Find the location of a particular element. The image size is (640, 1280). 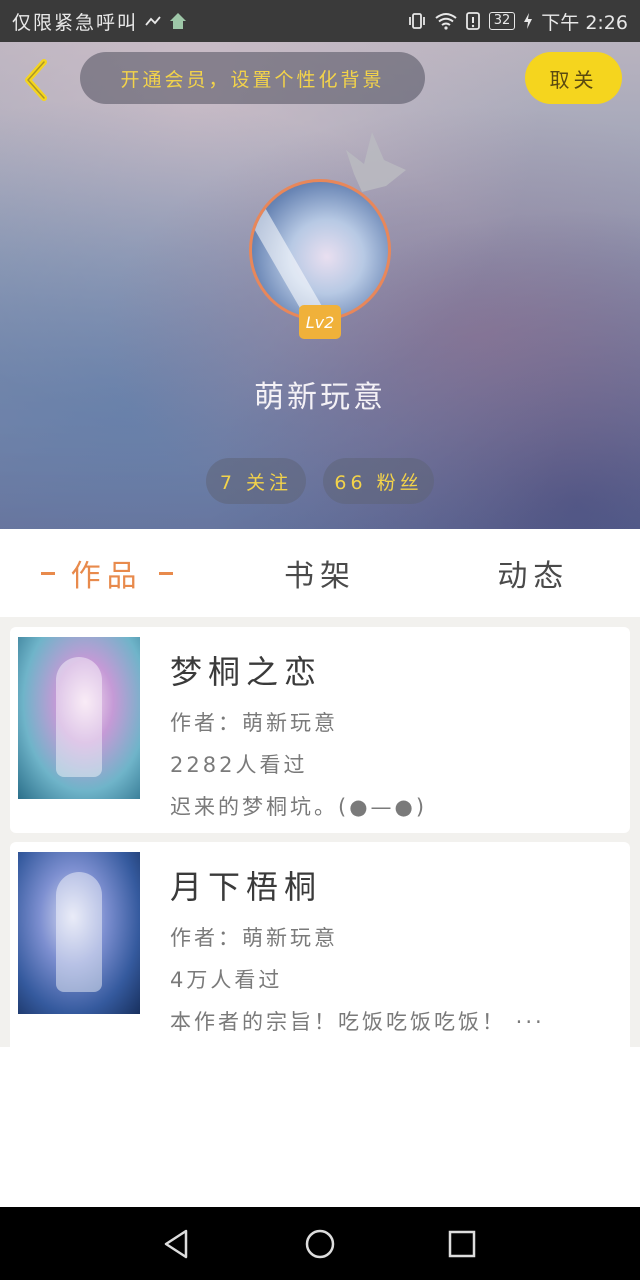

following-count: 7 关注 is located at coordinates (256, 481).